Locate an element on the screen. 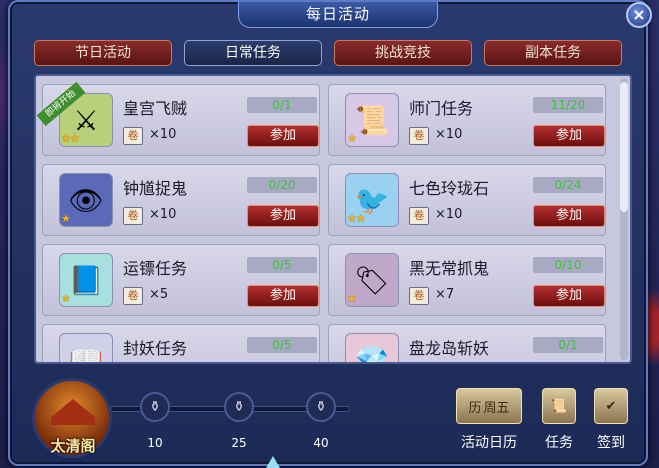 The height and width of the screenshot is (468, 659). task-label: 任务 is located at coordinates (559, 443).